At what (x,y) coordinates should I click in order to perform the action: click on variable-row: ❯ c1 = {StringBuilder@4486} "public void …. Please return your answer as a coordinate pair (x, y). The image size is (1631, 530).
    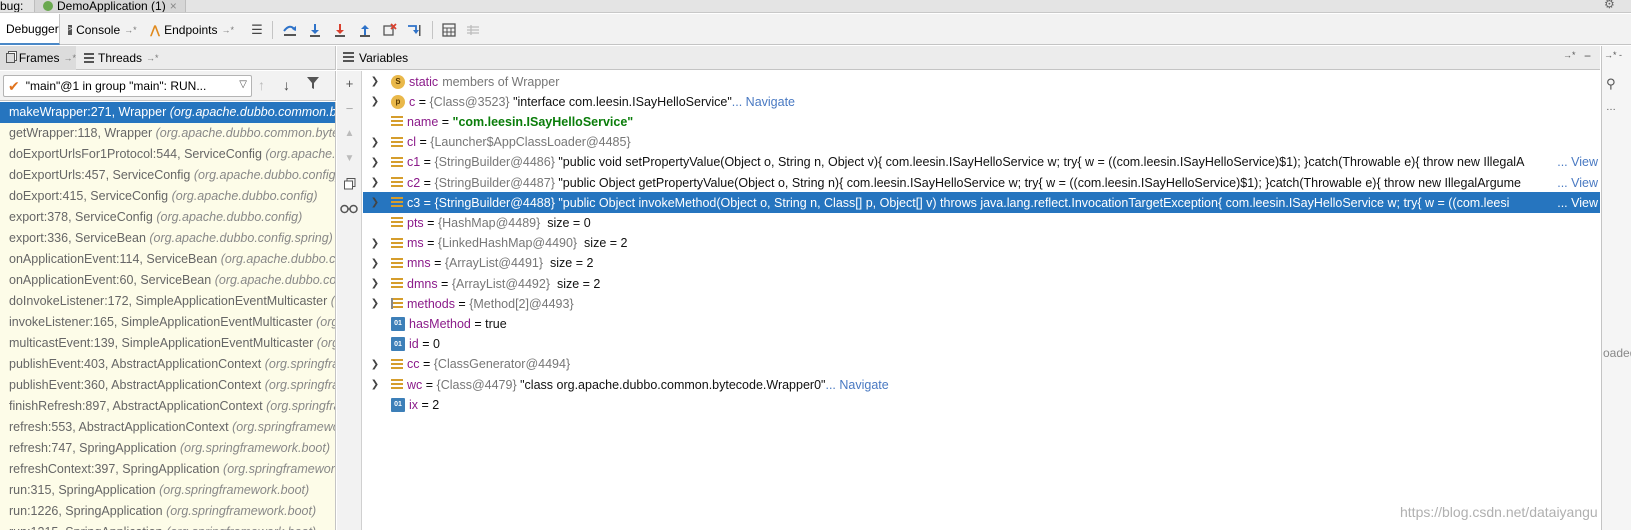
    Looking at the image, I should click on (981, 162).